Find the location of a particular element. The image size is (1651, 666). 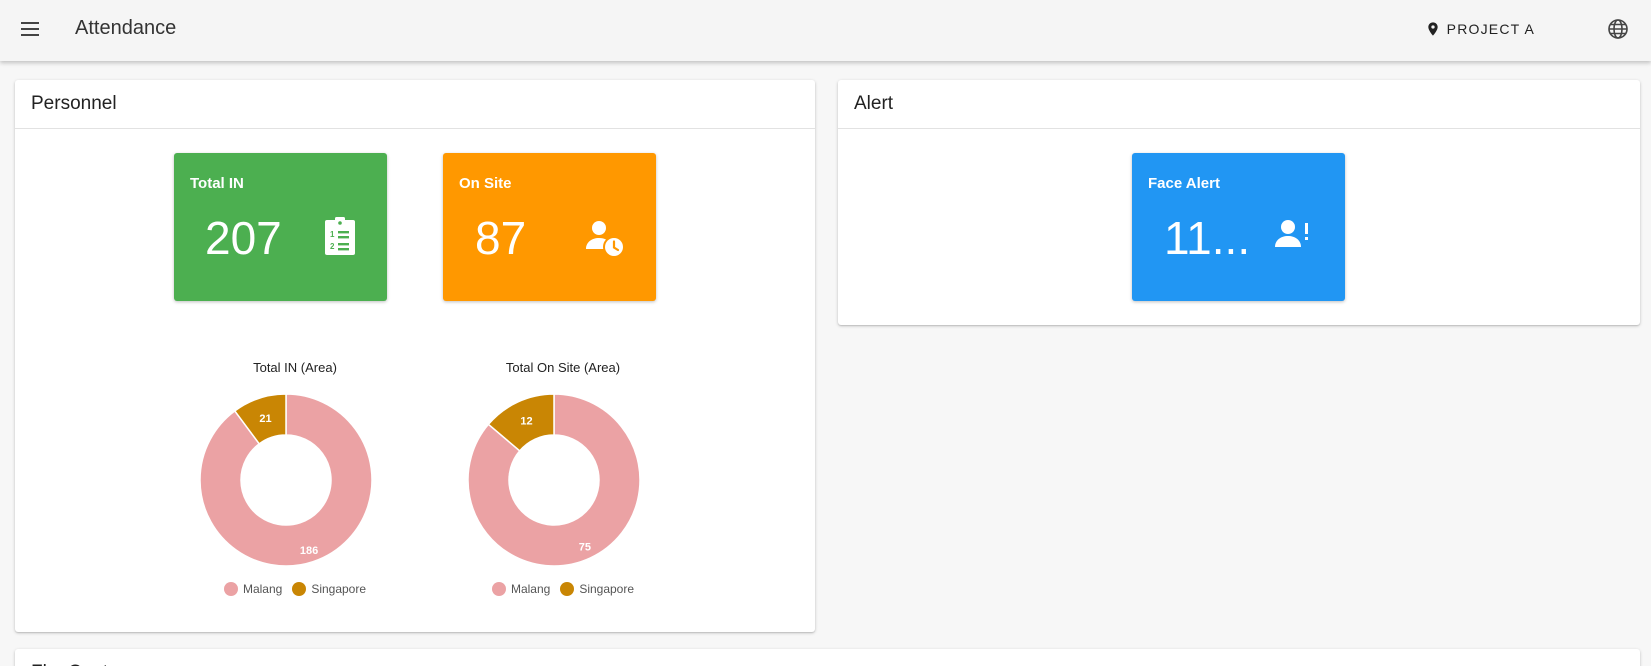

total-in-label: Total IN is located at coordinates (217, 183).